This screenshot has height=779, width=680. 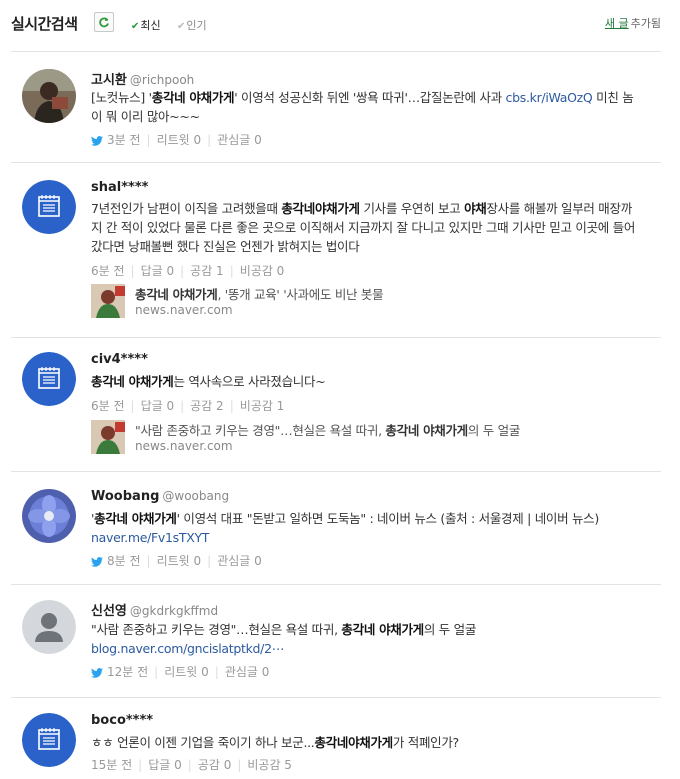 What do you see at coordinates (187, 648) in the screenshot?
I see `body-link: blog.naver.com/gncislatptkd/2⋯` at bounding box center [187, 648].